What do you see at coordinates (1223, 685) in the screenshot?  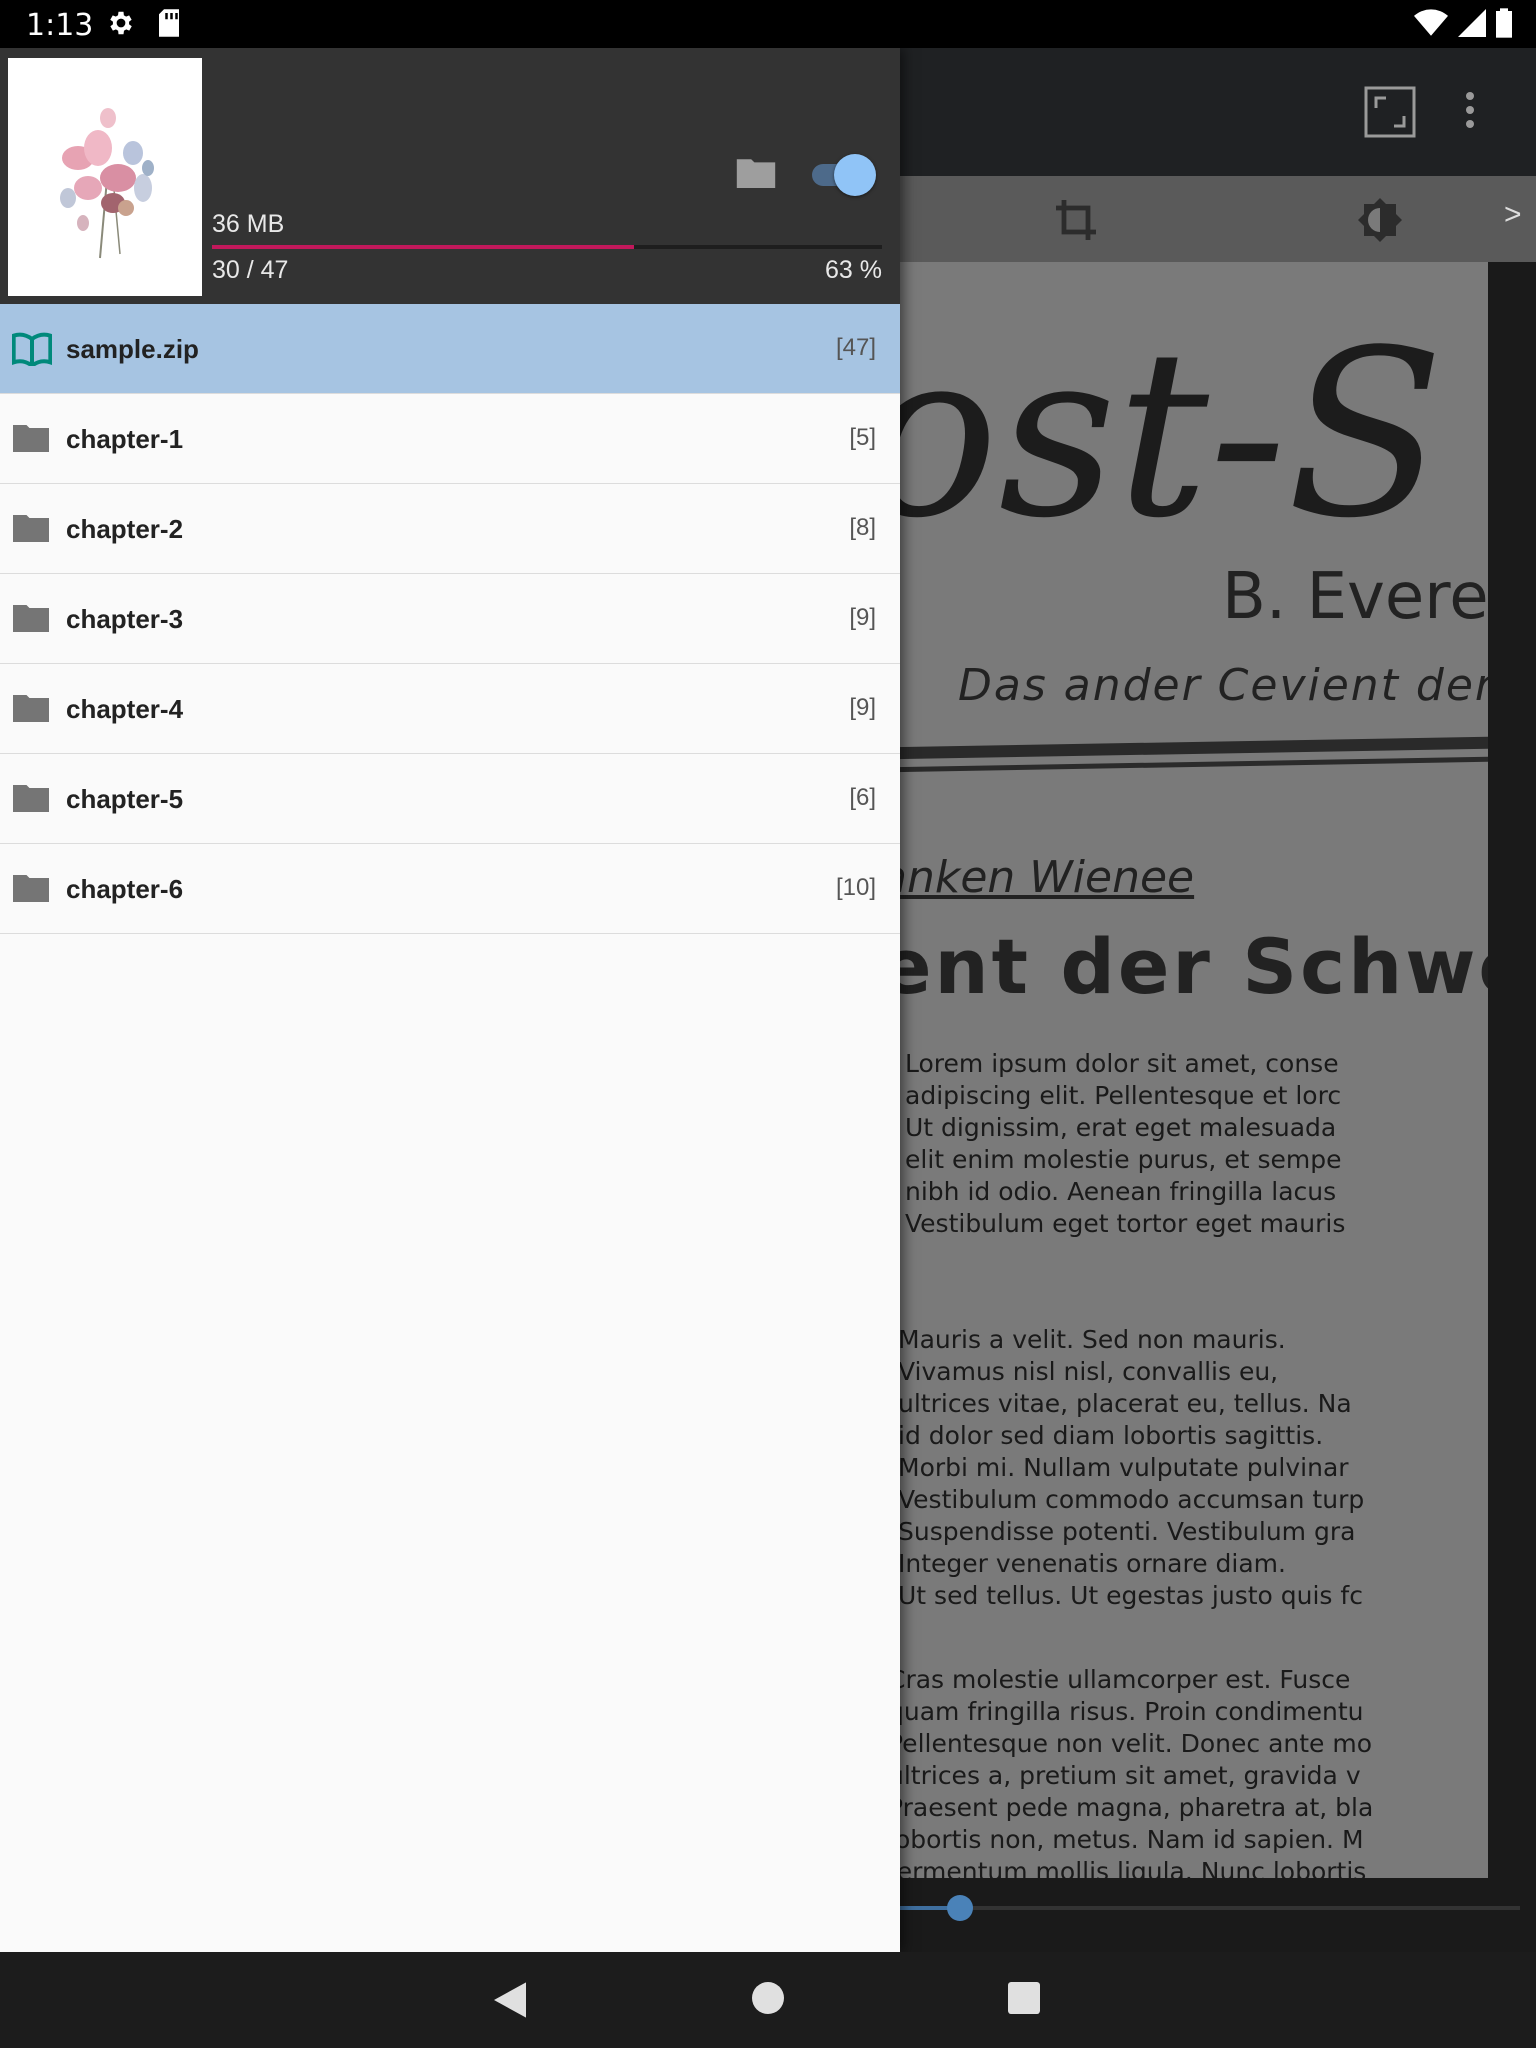 I see `page-subtitle-fragment: Das ander Cevient der` at bounding box center [1223, 685].